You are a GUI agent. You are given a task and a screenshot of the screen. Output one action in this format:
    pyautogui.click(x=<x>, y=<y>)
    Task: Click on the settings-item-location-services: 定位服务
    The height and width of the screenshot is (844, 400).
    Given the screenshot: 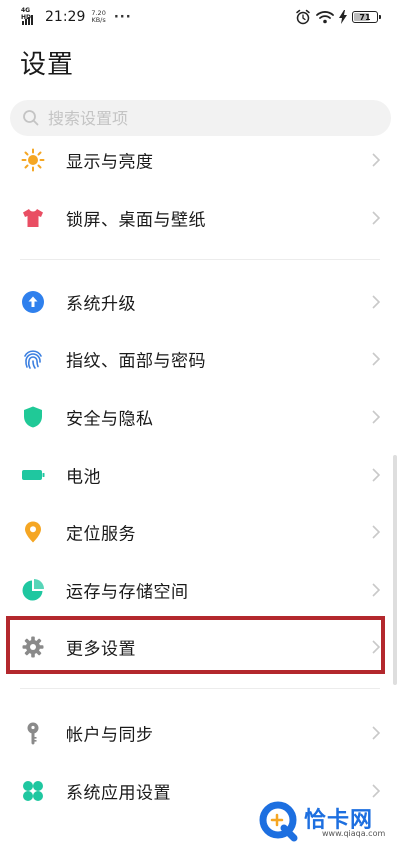 What is the action you would take?
    pyautogui.click(x=200, y=532)
    